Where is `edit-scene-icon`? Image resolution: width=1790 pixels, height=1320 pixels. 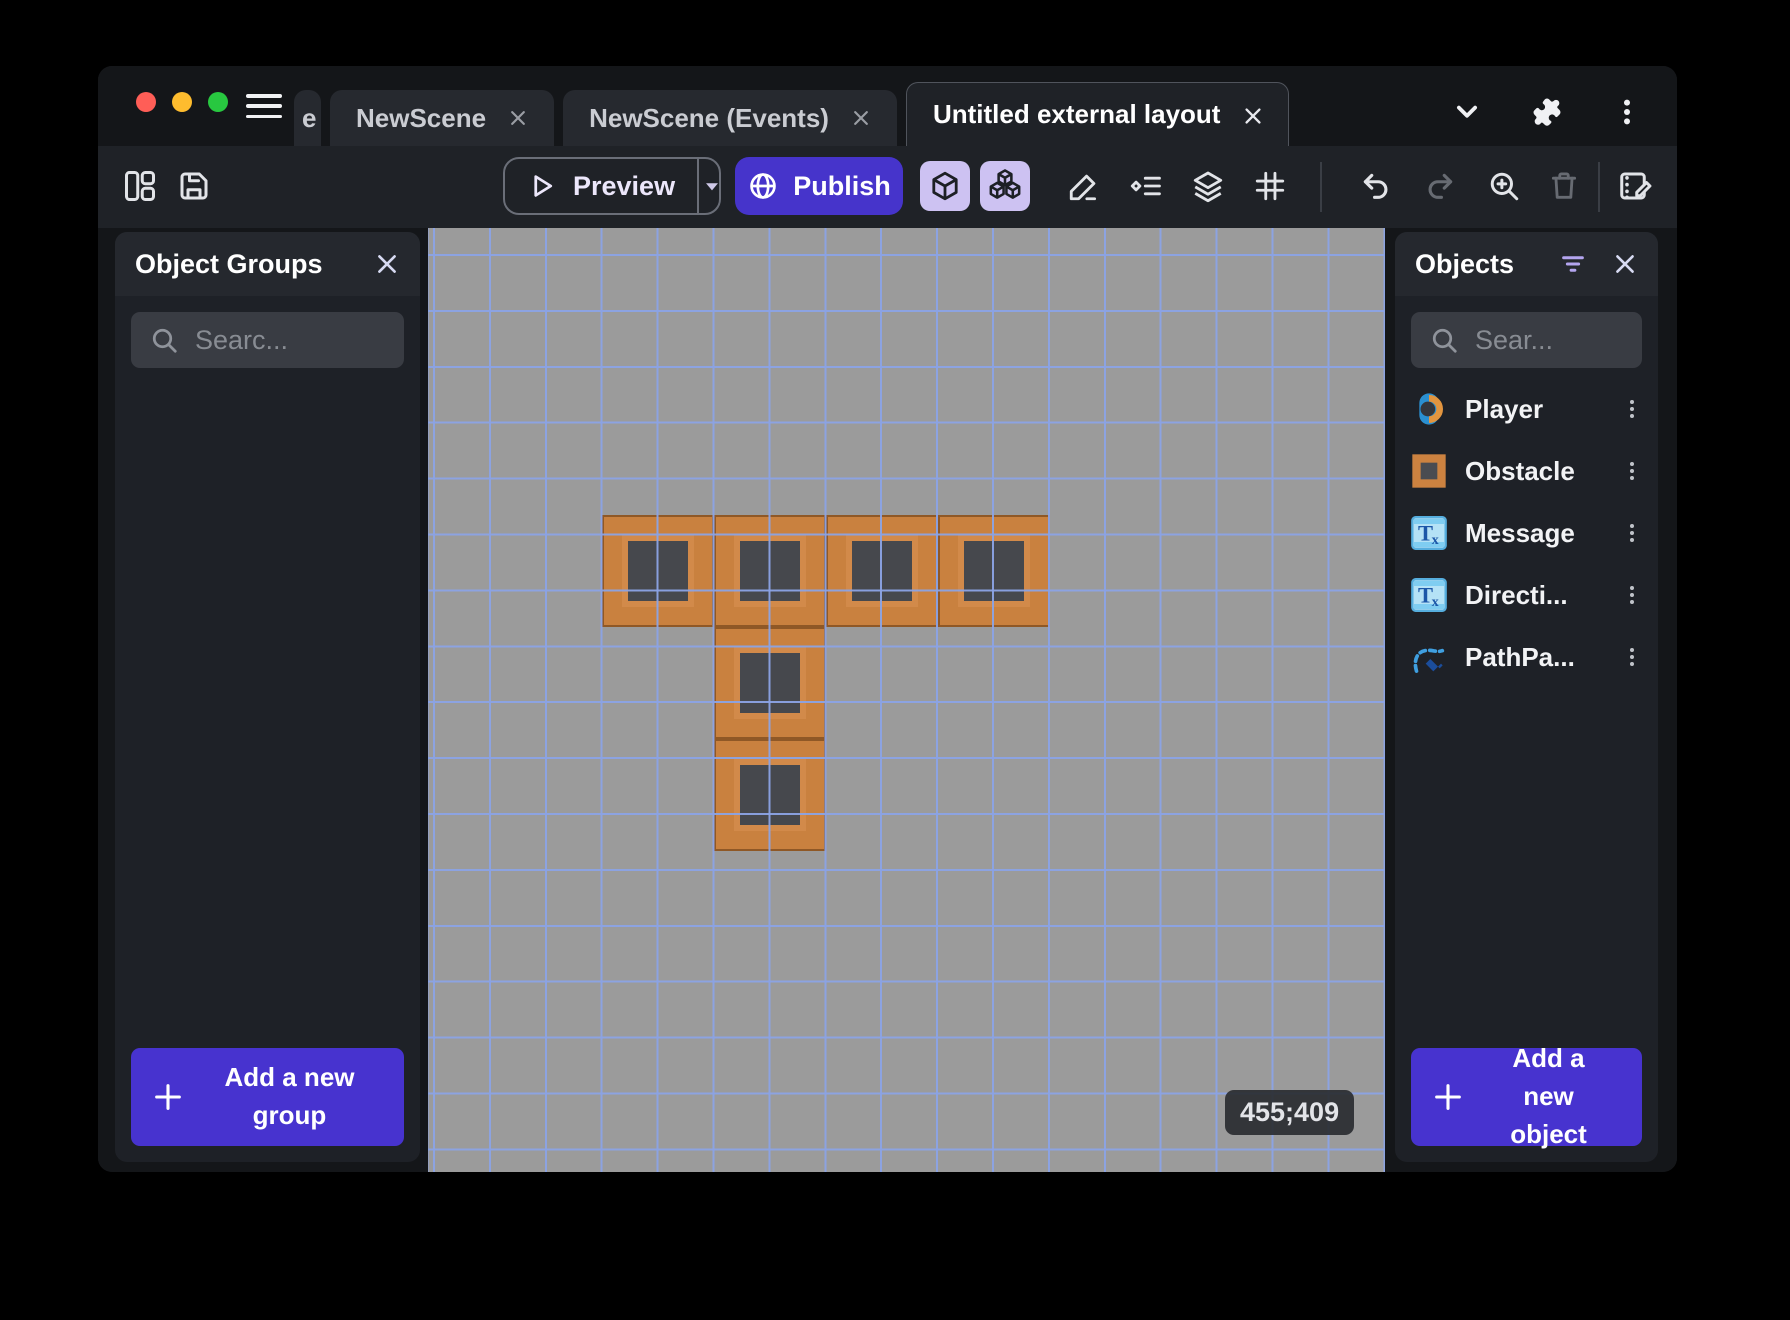 edit-scene-icon is located at coordinates (1636, 186).